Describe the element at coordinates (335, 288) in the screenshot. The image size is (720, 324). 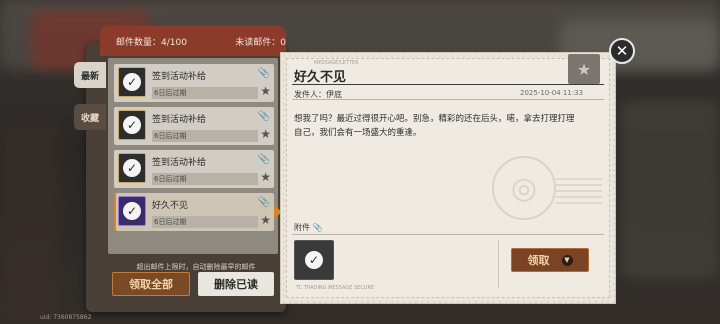
I see `attachment-code: TC TRADING MESSAGE SECURE` at that location.